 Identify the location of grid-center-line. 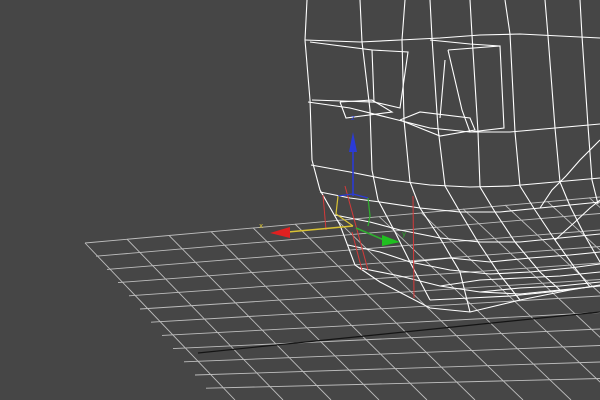
(398, 332).